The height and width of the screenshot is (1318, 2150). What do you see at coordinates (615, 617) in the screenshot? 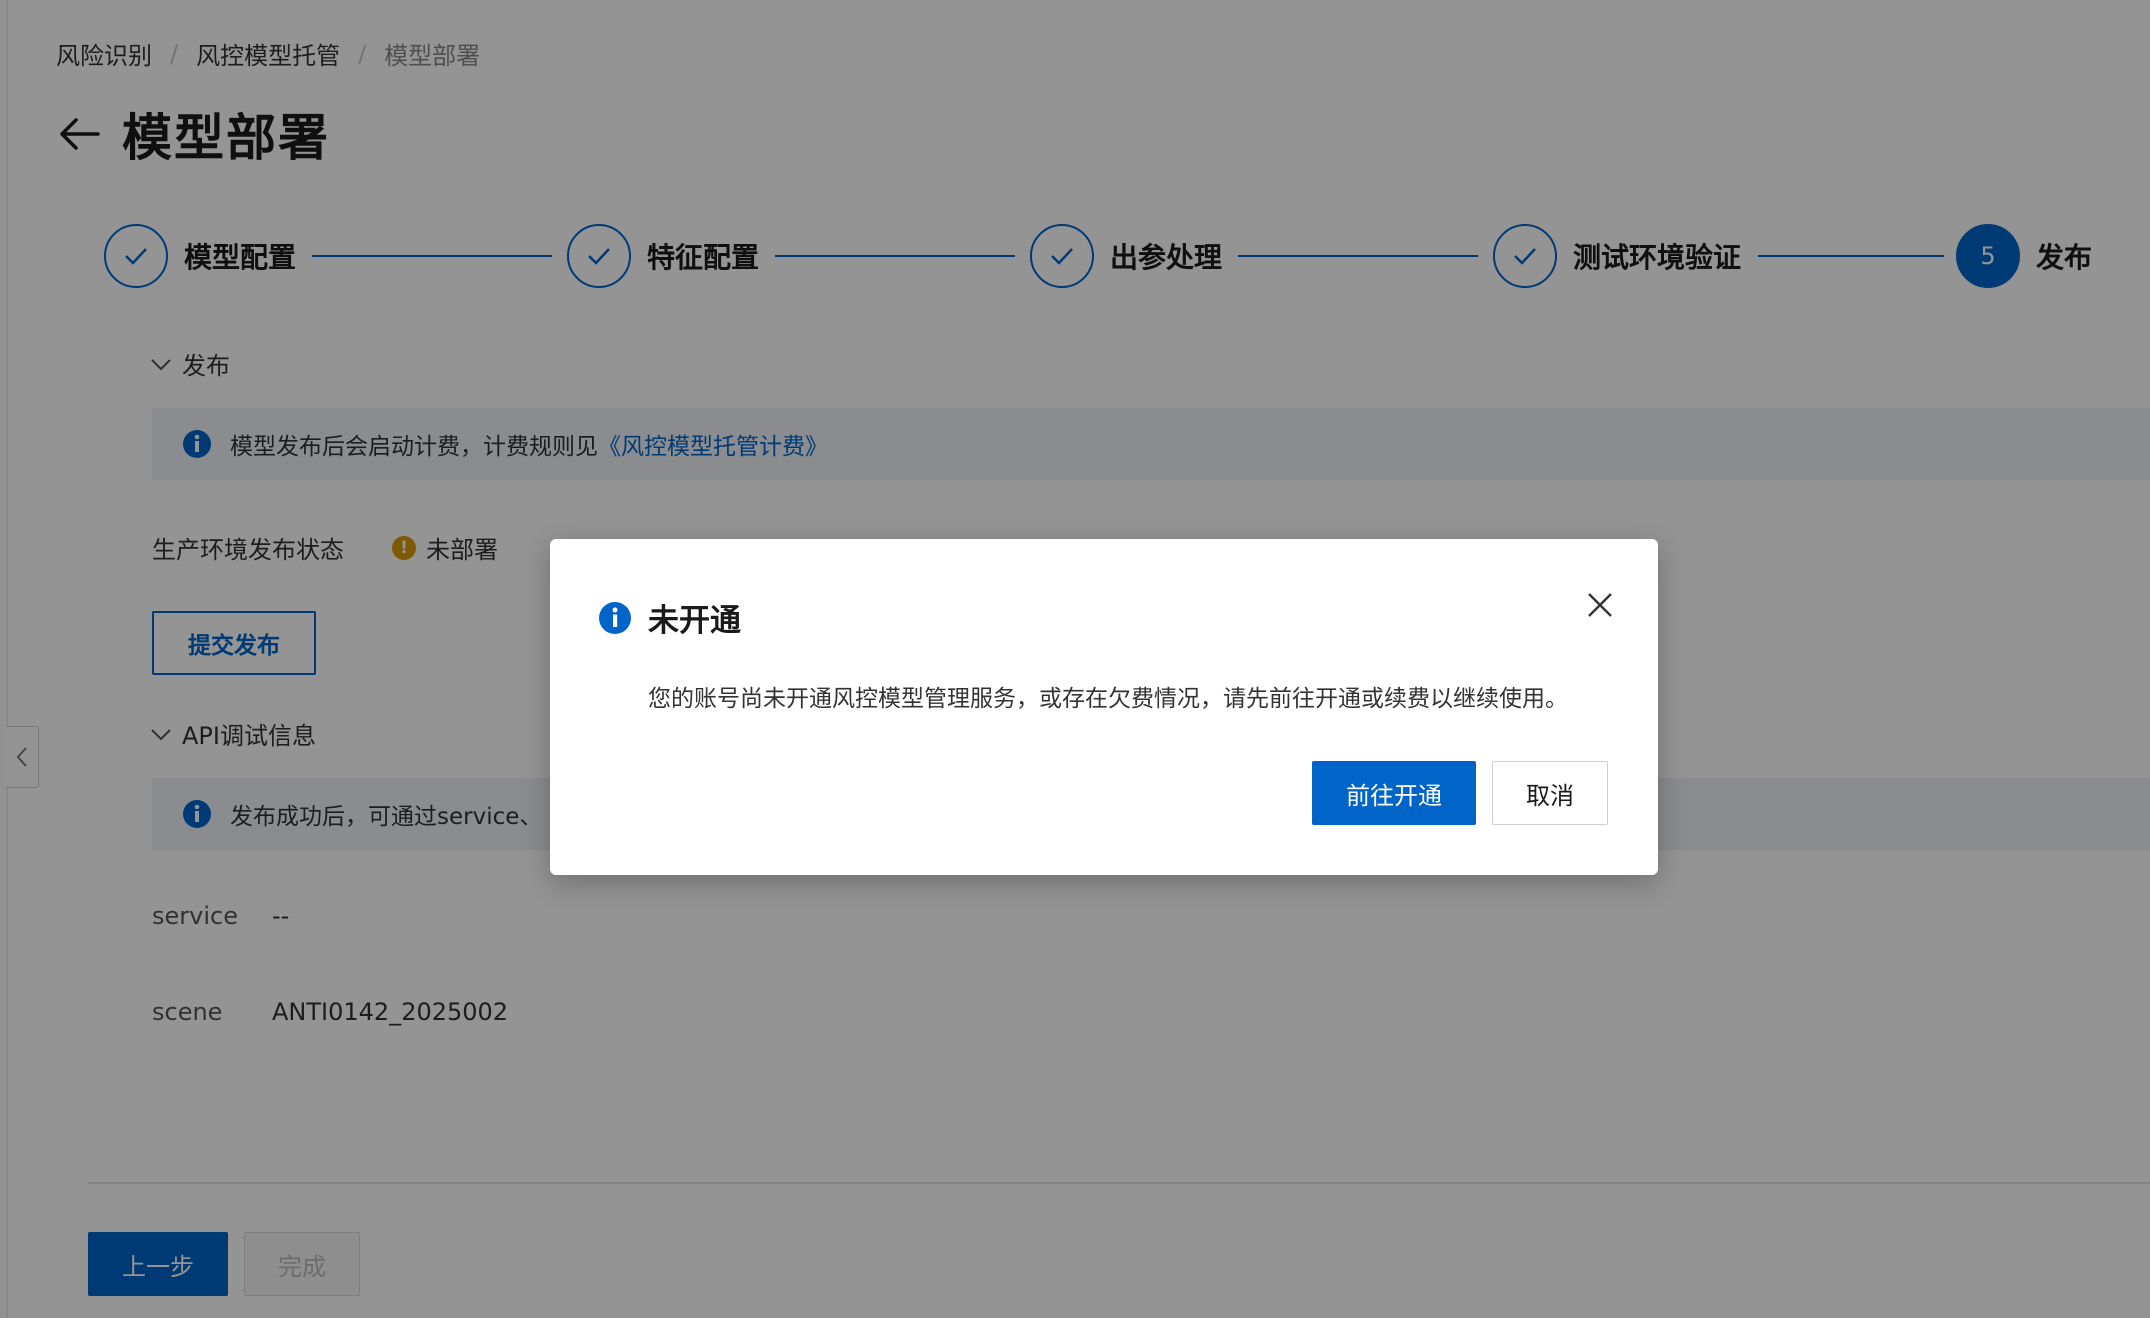
I see `info-icon` at bounding box center [615, 617].